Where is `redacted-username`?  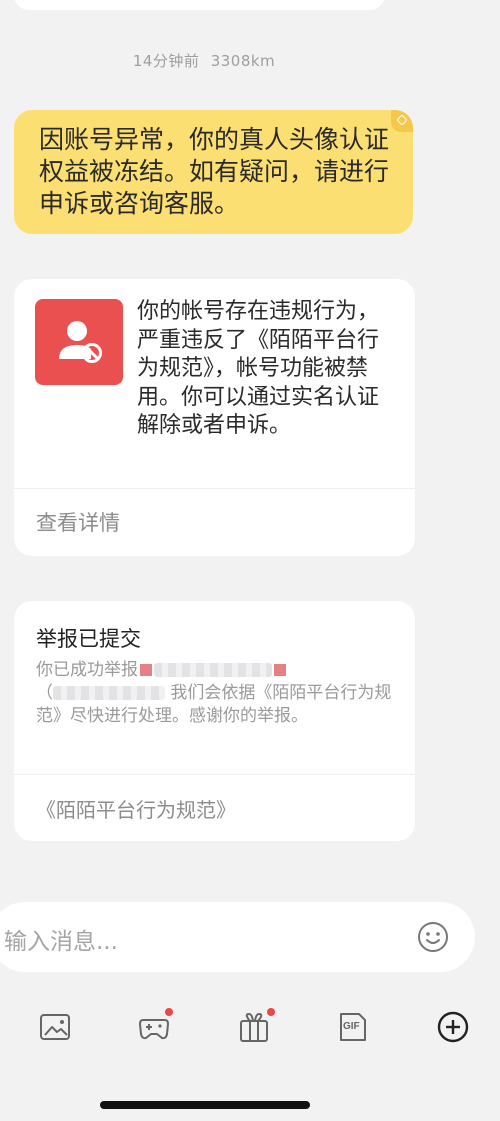 redacted-username is located at coordinates (213, 670).